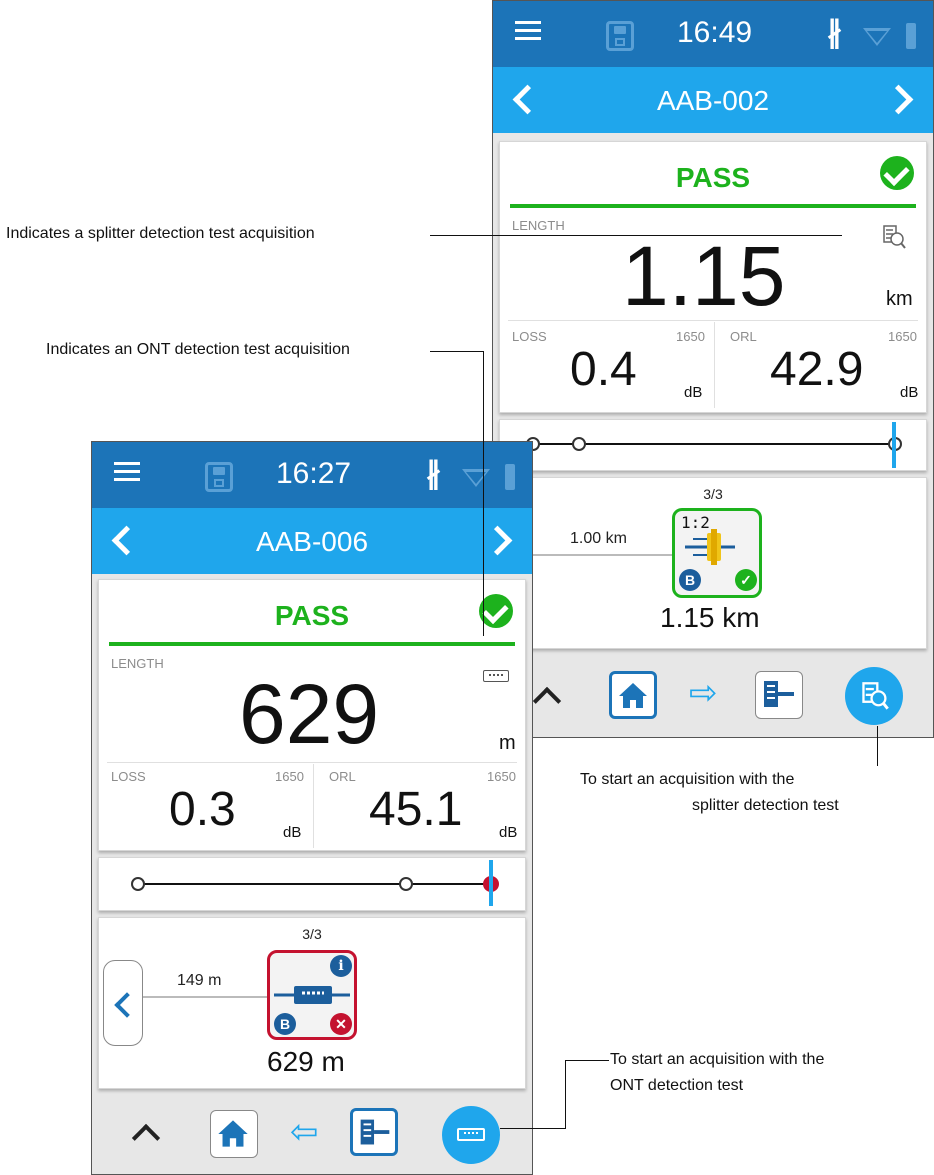 This screenshot has width=934, height=1175. I want to click on left-arrow-icon: ⇦, so click(304, 1132).